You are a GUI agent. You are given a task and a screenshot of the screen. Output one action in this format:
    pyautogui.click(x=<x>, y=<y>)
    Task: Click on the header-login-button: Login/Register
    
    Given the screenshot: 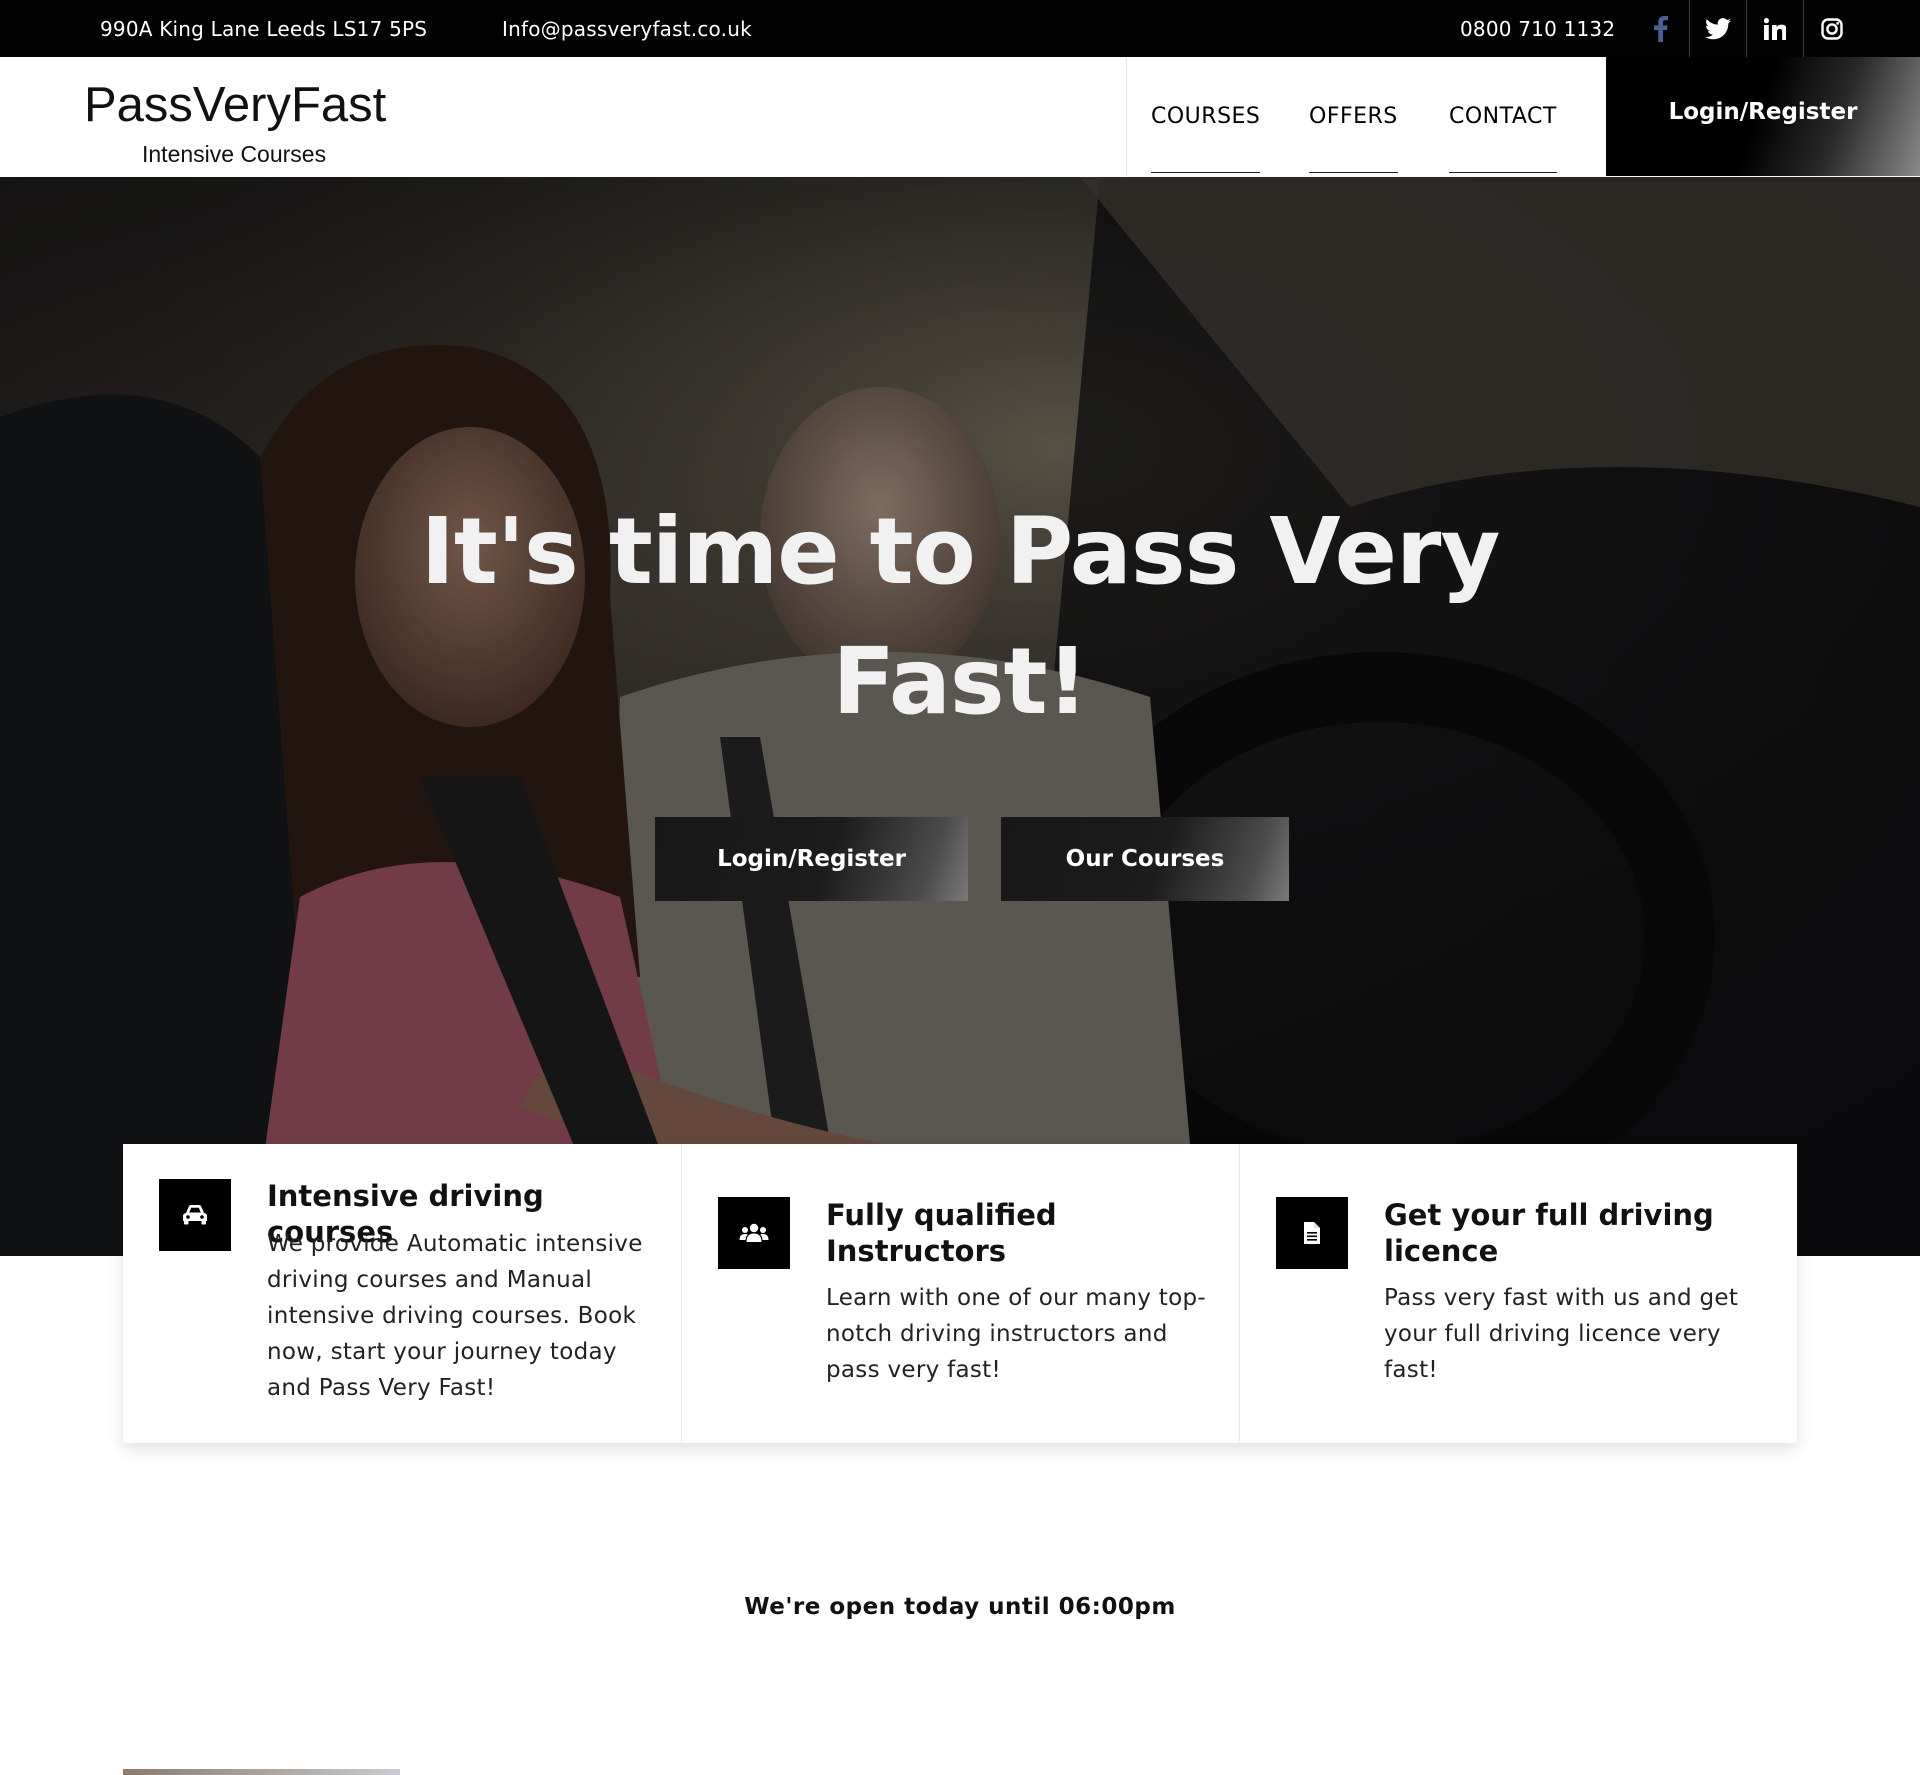 What is the action you would take?
    pyautogui.click(x=1763, y=116)
    